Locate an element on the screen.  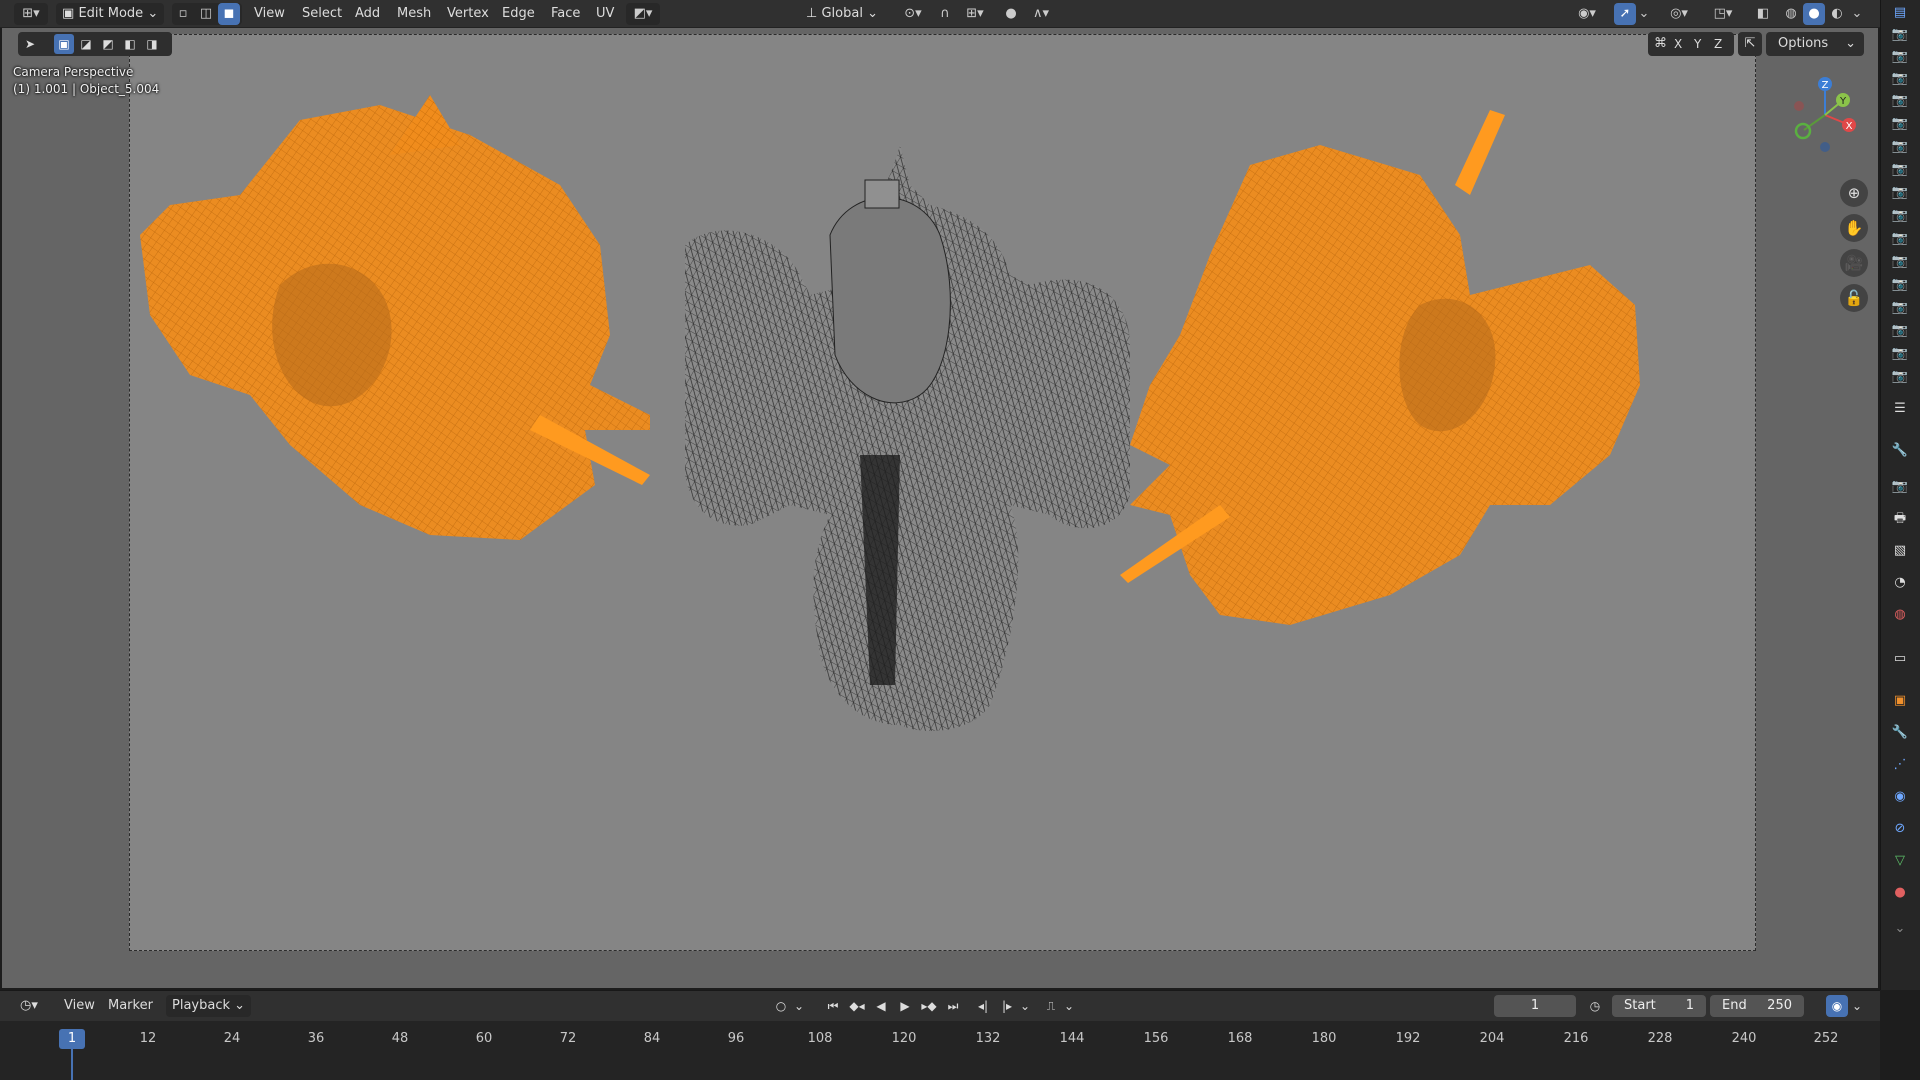
snap-magnet-icon: ∩ is located at coordinates (945, 14).